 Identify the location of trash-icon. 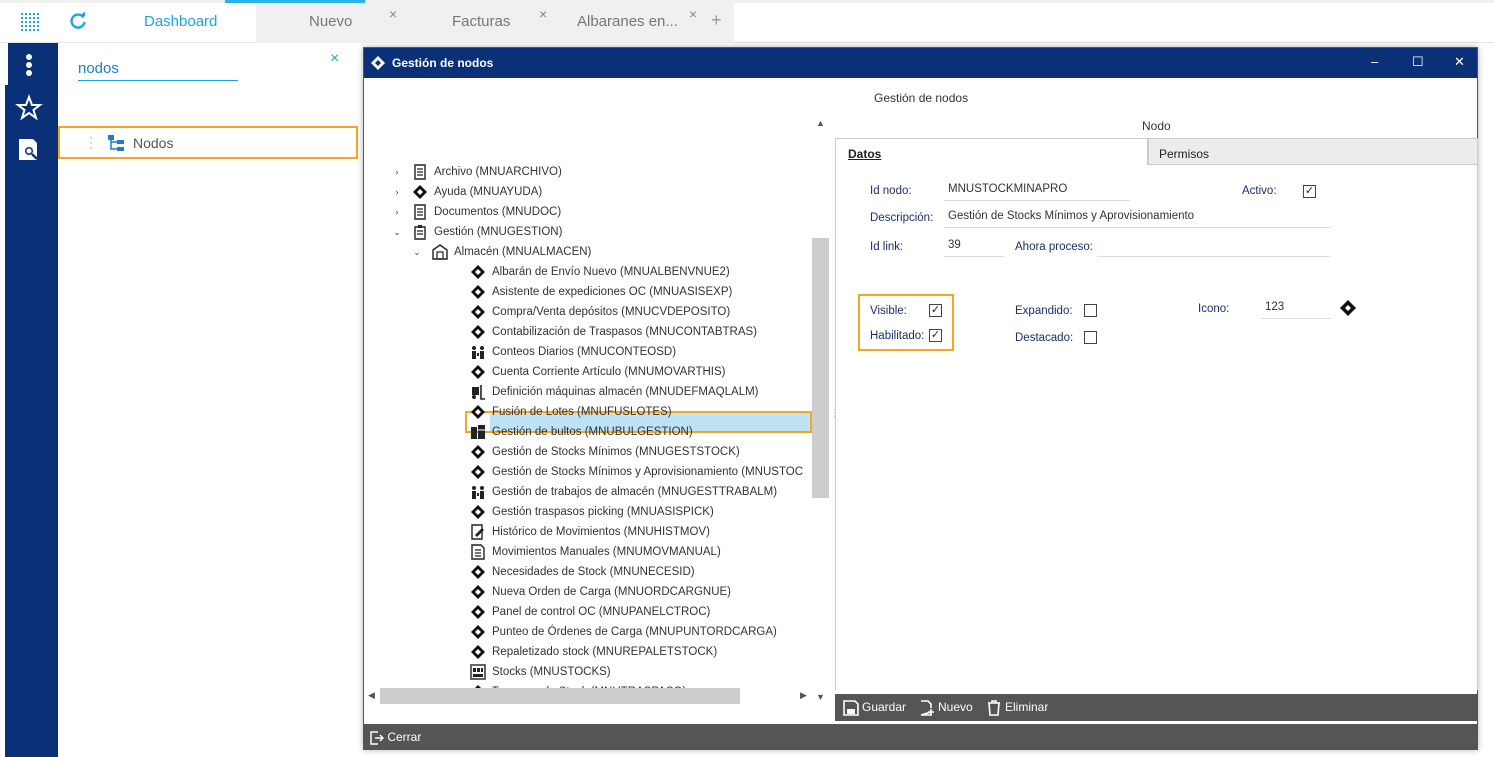
(994, 708).